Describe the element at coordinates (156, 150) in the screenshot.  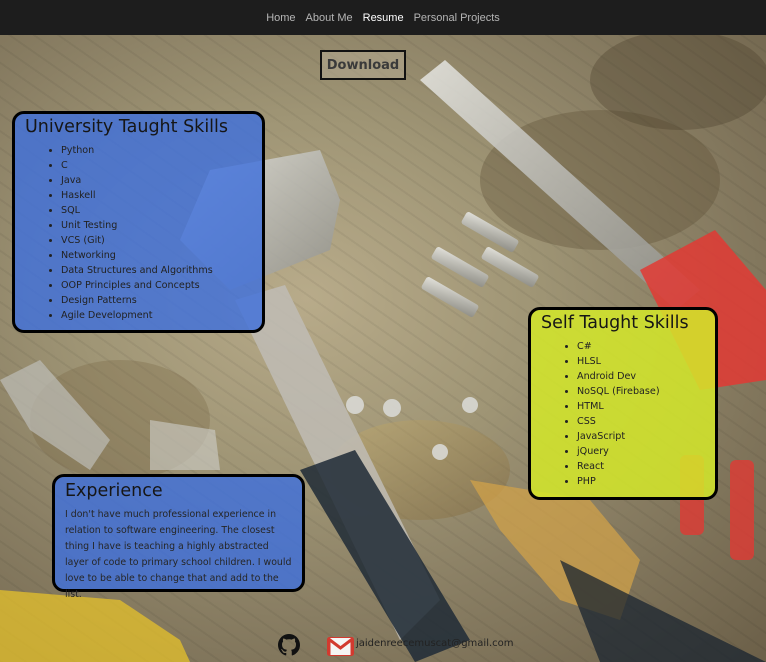
I see `list-item: Python` at that location.